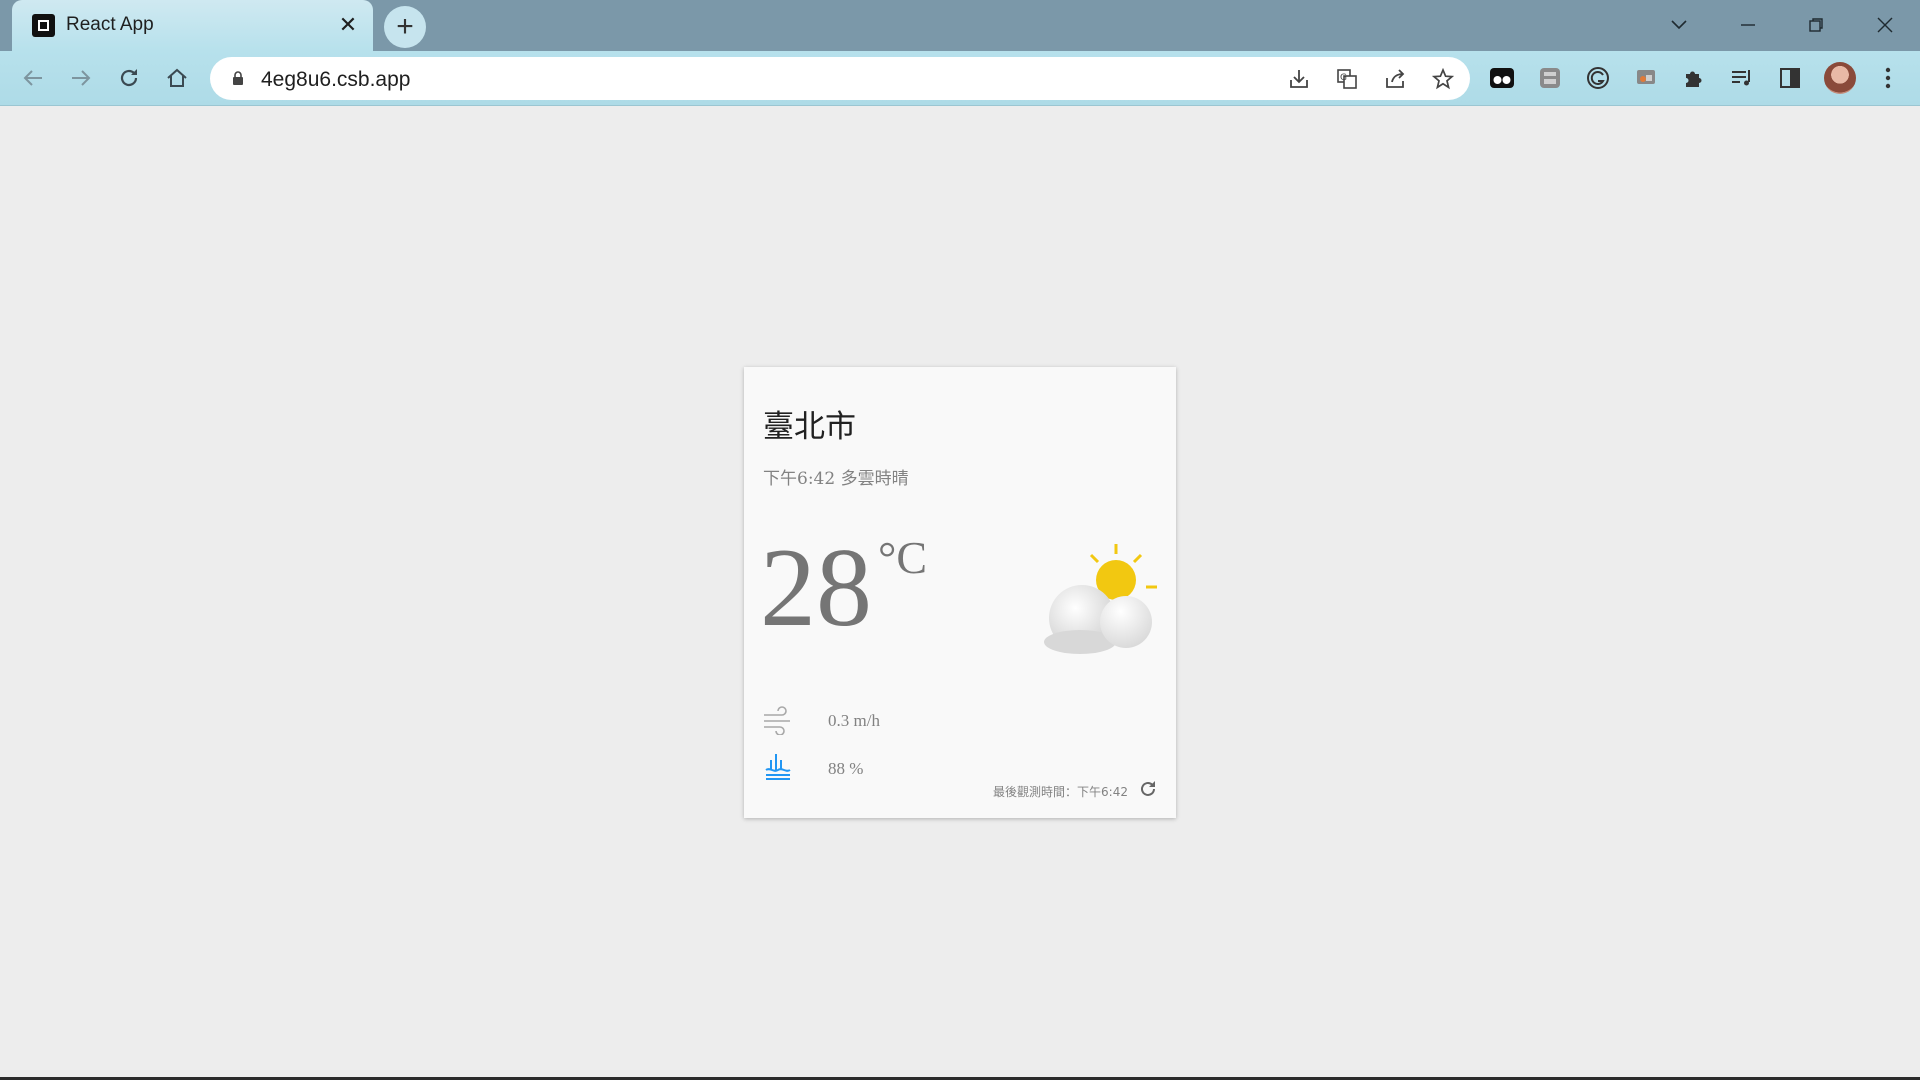 The height and width of the screenshot is (1080, 1920). Describe the element at coordinates (809, 427) in the screenshot. I see `location-title: 臺北市` at that location.